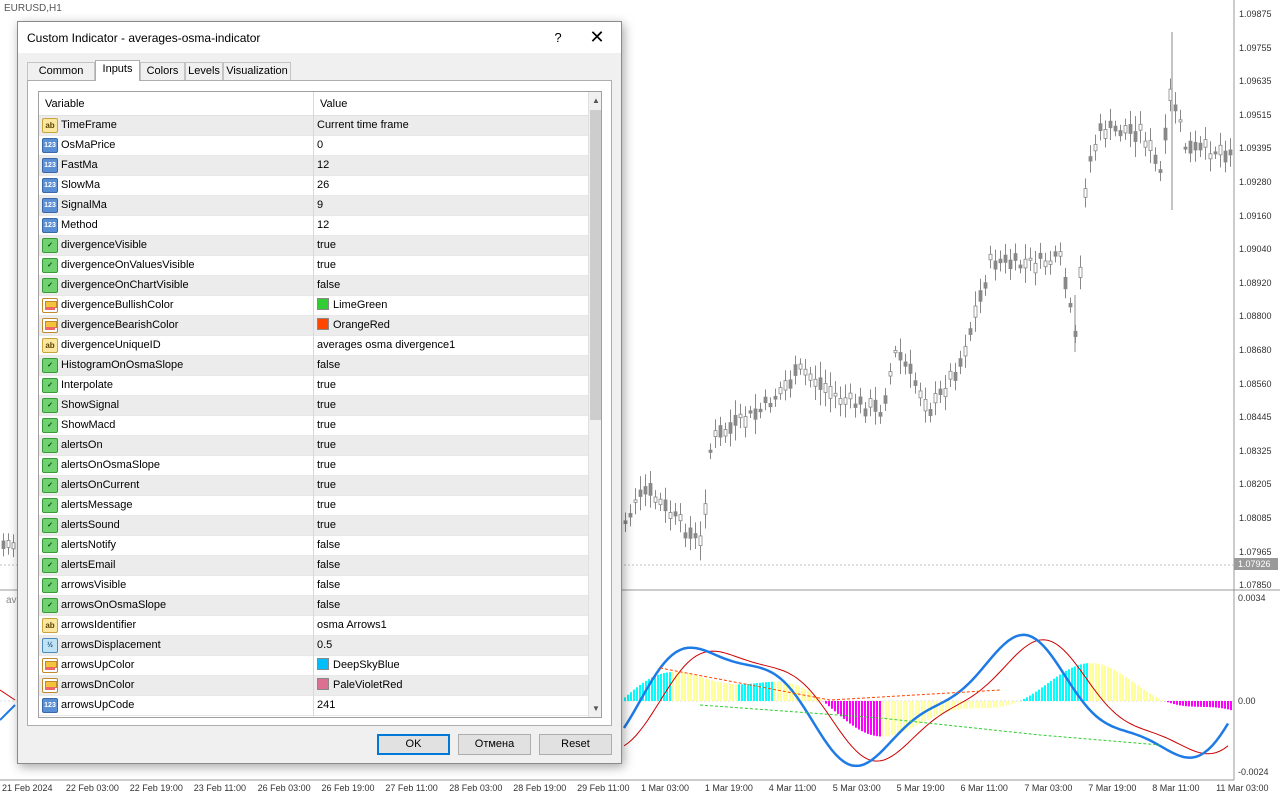 The width and height of the screenshot is (1280, 800). Describe the element at coordinates (176, 104) in the screenshot. I see `column-header-variable: Variable` at that location.